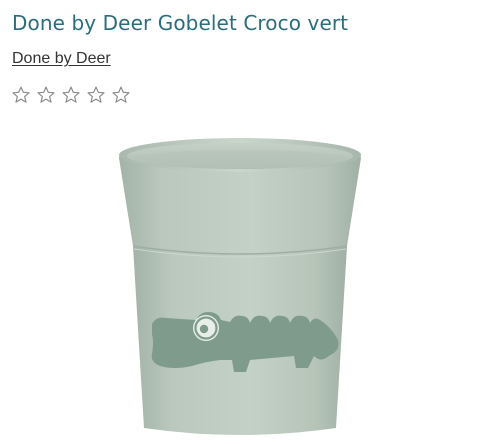  I want to click on star-rating, so click(71, 95).